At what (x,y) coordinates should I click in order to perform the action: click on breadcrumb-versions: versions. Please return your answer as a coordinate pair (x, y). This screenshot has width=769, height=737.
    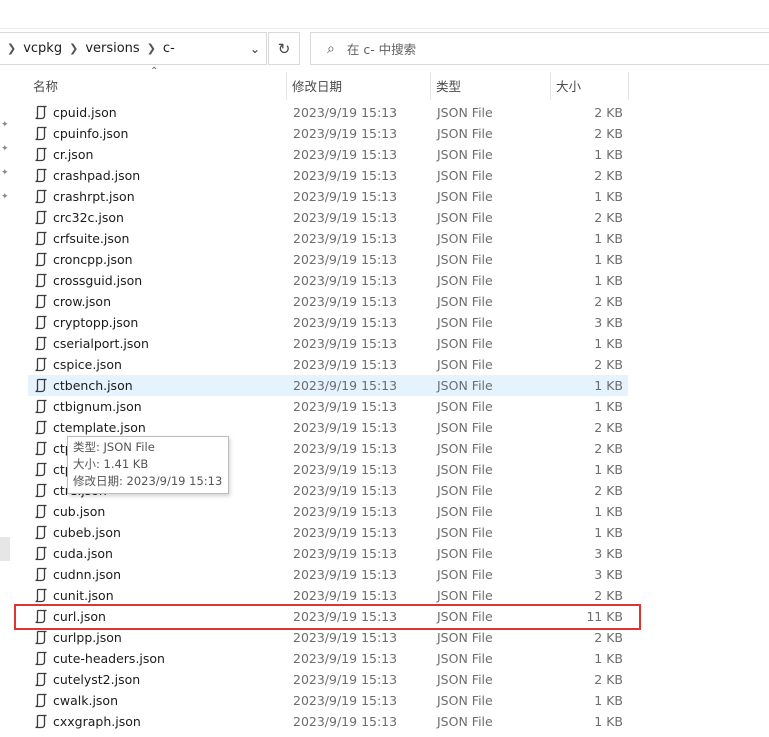
    Looking at the image, I should click on (112, 48).